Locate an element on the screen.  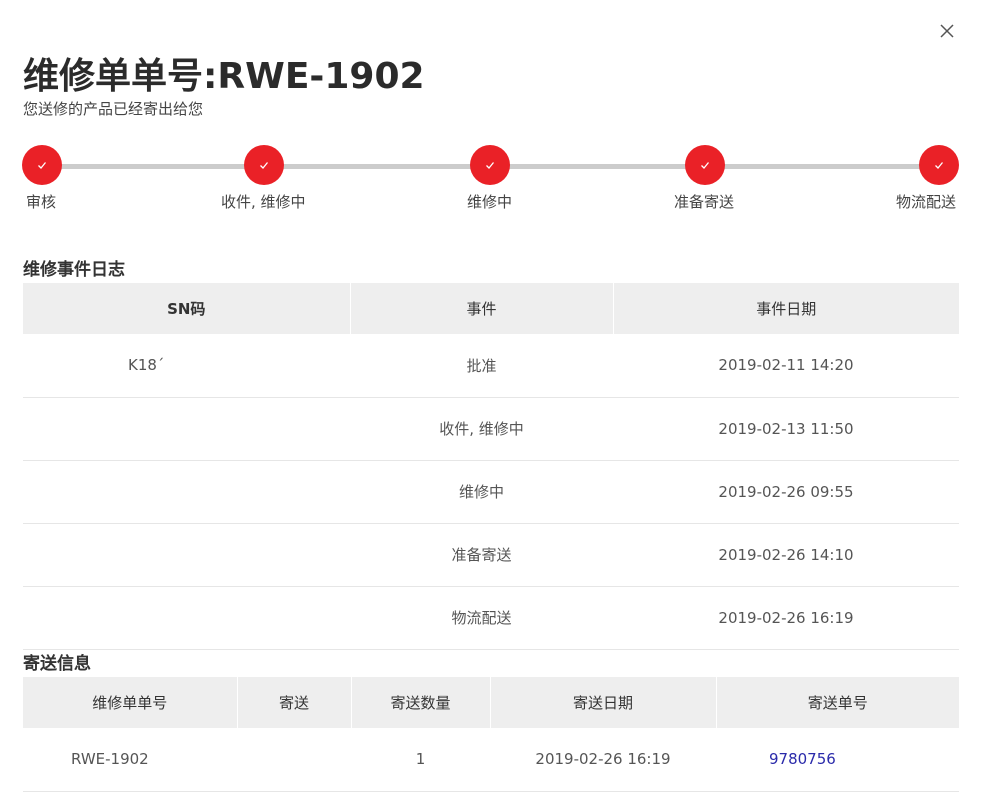
column-header-event-date: 事件日期 is located at coordinates (786, 308).